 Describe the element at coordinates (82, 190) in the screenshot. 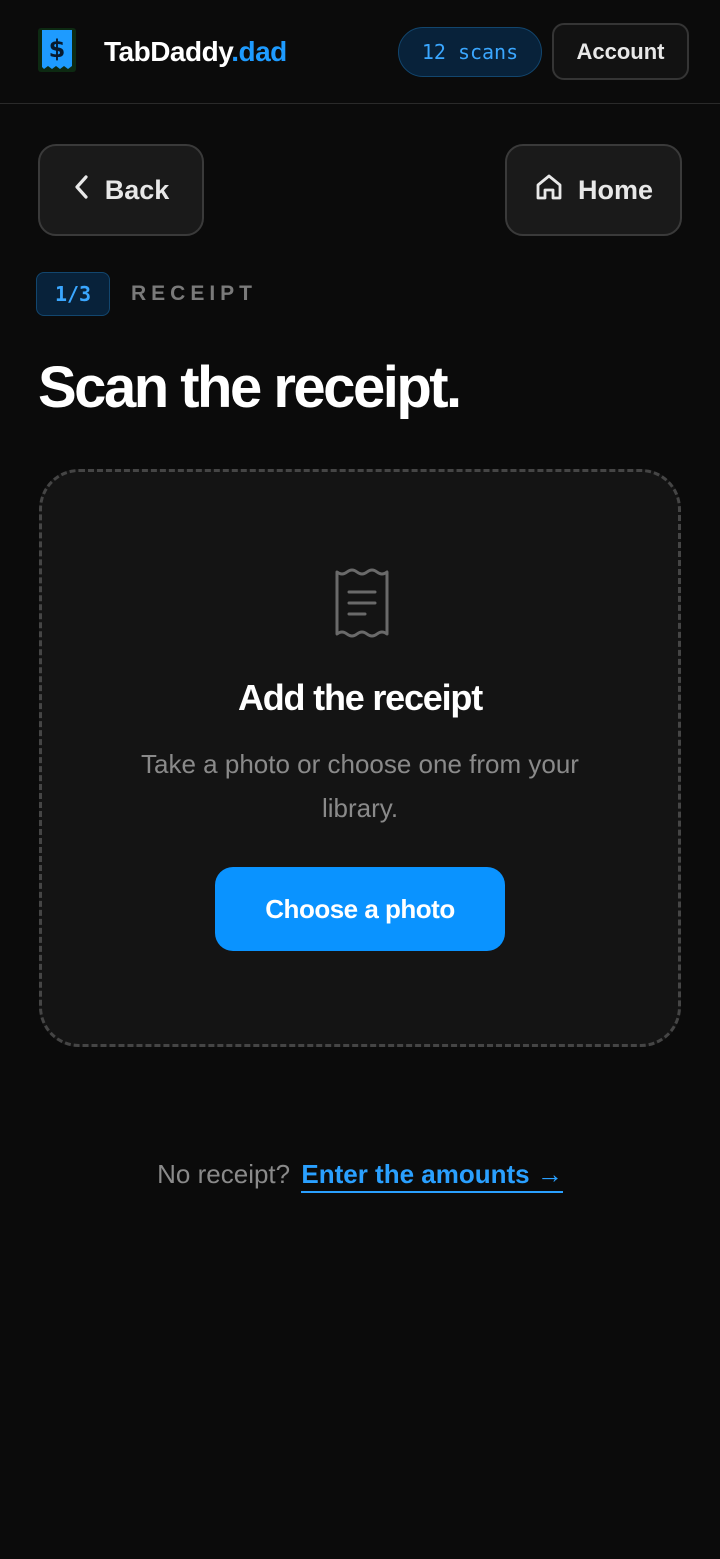

I see `chevron-left-icon` at that location.